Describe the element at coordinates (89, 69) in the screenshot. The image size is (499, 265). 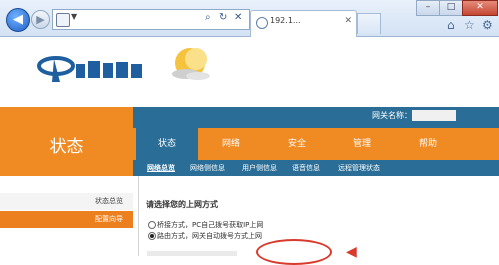
I see `telecom-logo` at that location.